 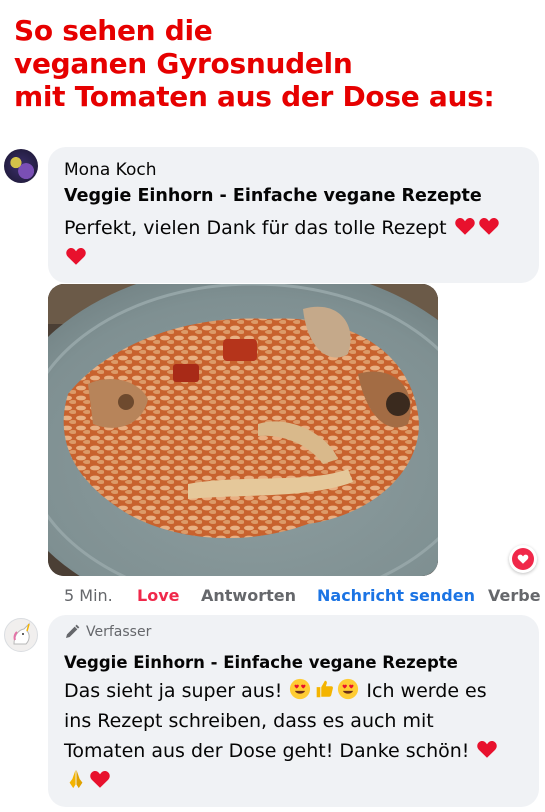 What do you see at coordinates (173, 691) in the screenshot?
I see `reply-text-line-1: Das sieht ja super aus!` at bounding box center [173, 691].